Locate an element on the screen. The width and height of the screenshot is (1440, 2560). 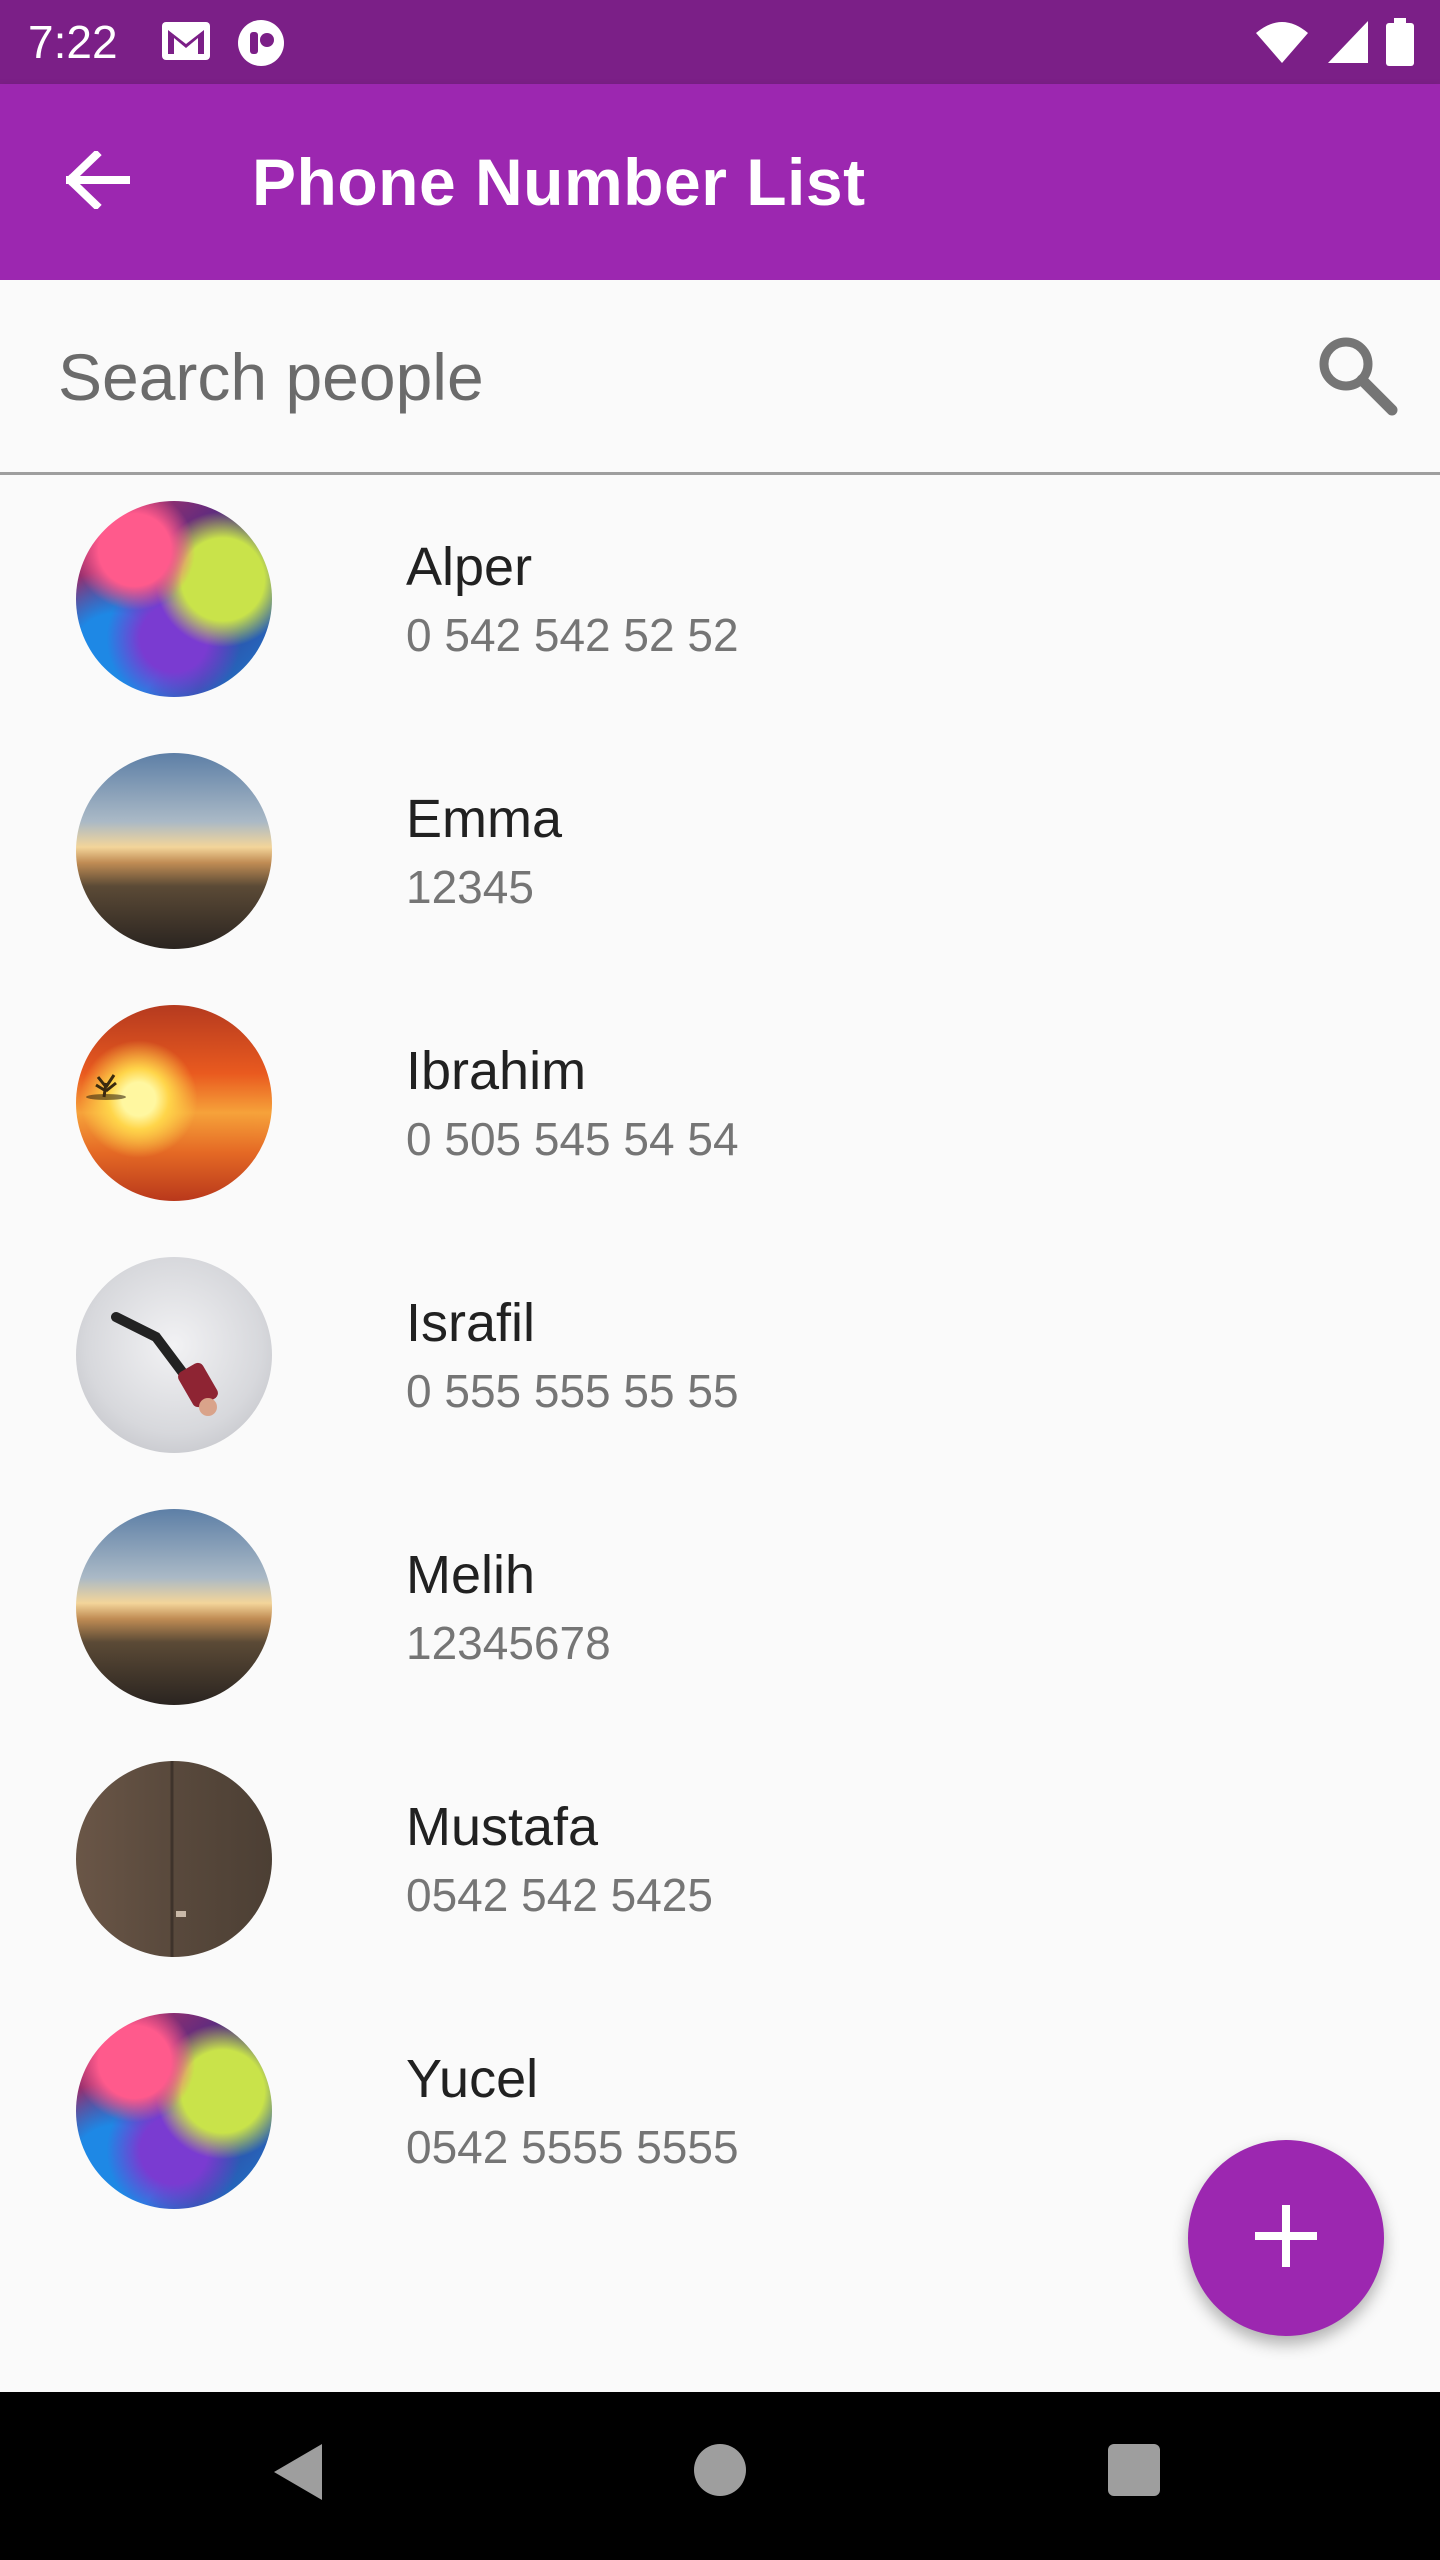
list-item: Israfil 0 555 555 55 55 is located at coordinates (720, 1357).